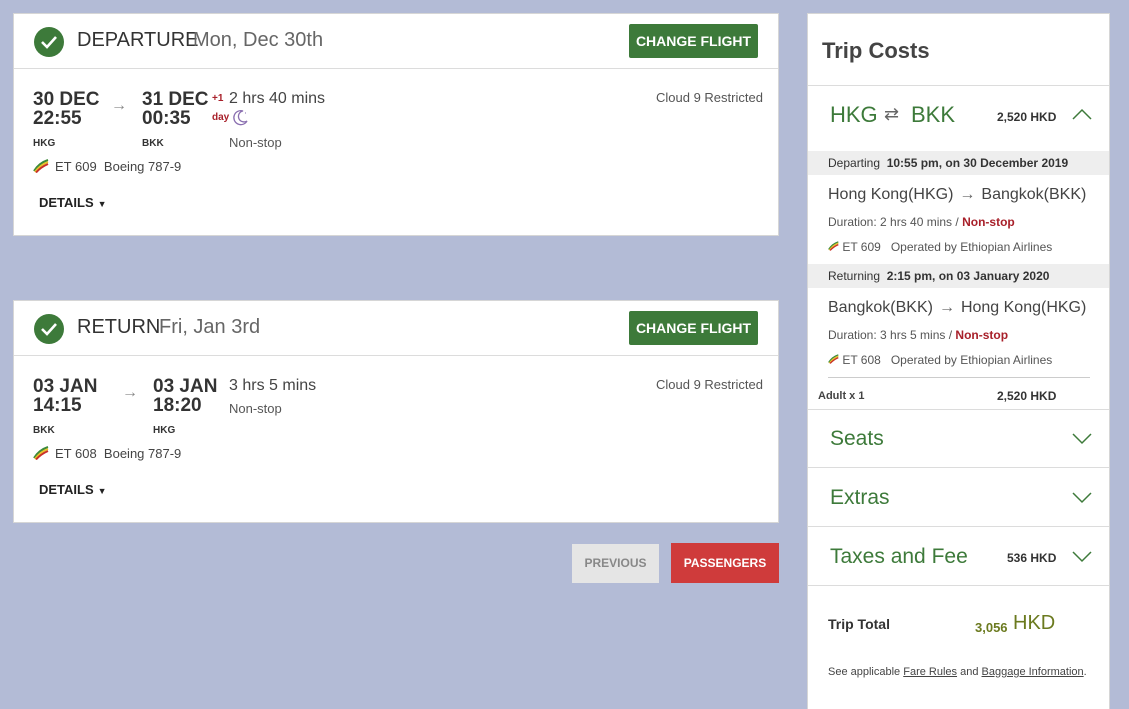 This screenshot has width=1129, height=709. I want to click on outbound-duration: Duration: 2 hrs 40 mins / Non-stop, so click(921, 222).